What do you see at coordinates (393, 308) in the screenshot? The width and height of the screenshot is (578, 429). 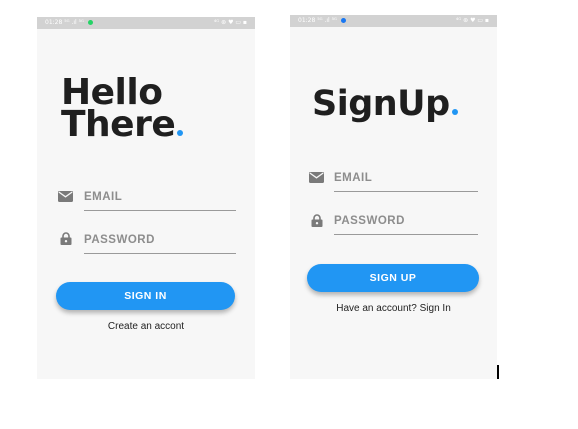 I see `sign-in-link: Have an account? Sign In` at bounding box center [393, 308].